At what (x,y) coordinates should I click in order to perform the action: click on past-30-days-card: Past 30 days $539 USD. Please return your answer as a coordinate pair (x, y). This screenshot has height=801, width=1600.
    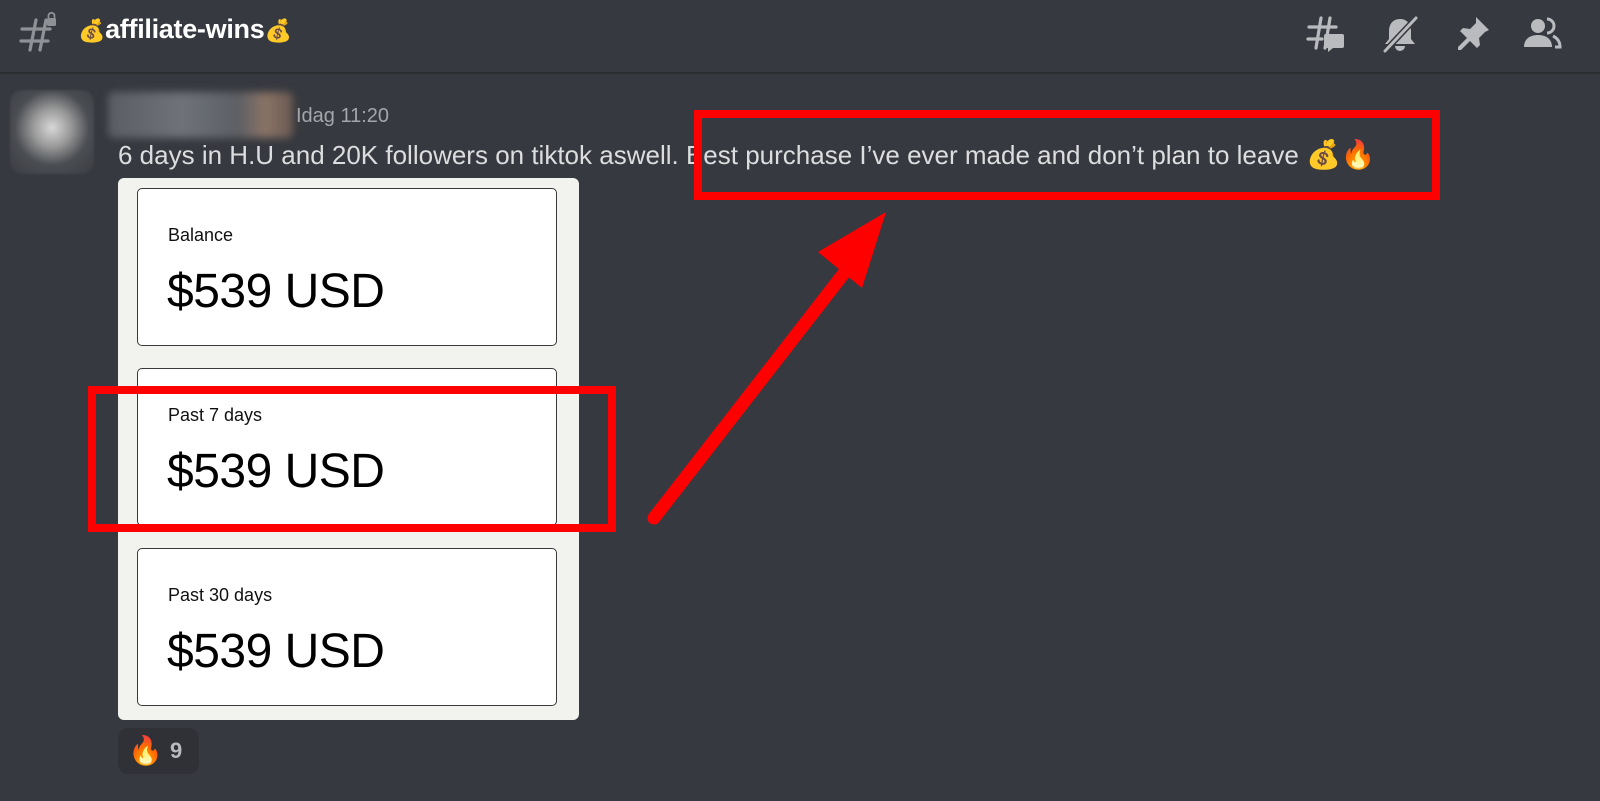
    Looking at the image, I should click on (347, 627).